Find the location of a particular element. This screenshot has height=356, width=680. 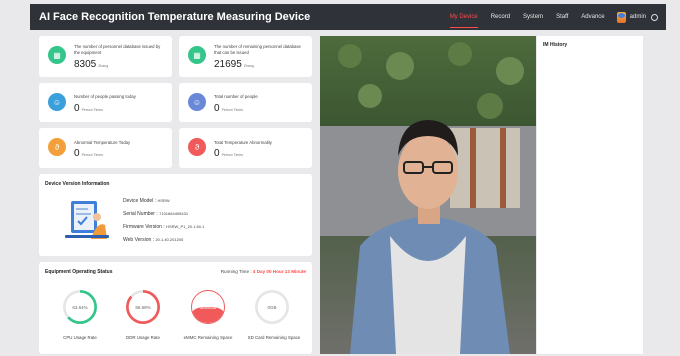

section-title: Equipment Operating Status is located at coordinates (79, 272).